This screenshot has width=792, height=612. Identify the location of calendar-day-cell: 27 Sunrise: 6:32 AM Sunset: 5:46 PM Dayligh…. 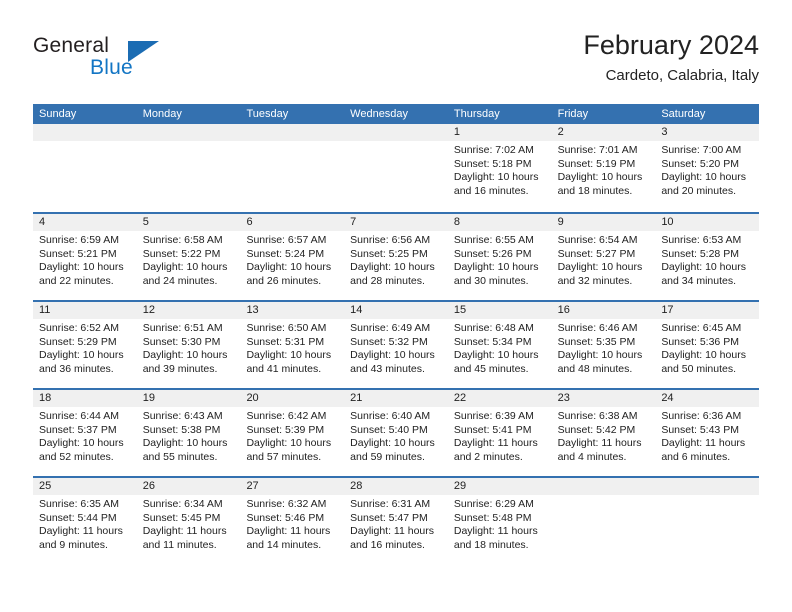
(292, 521).